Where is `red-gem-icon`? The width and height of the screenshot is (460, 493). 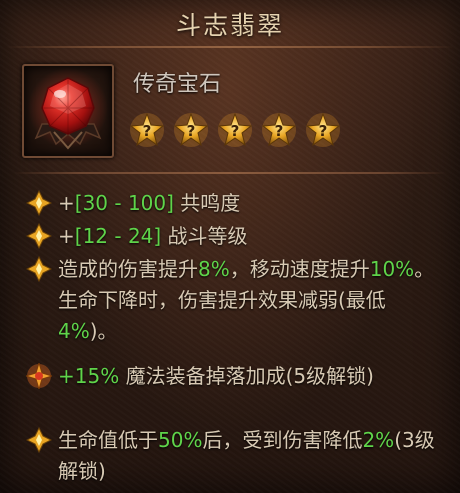
red-gem-icon is located at coordinates (68, 109).